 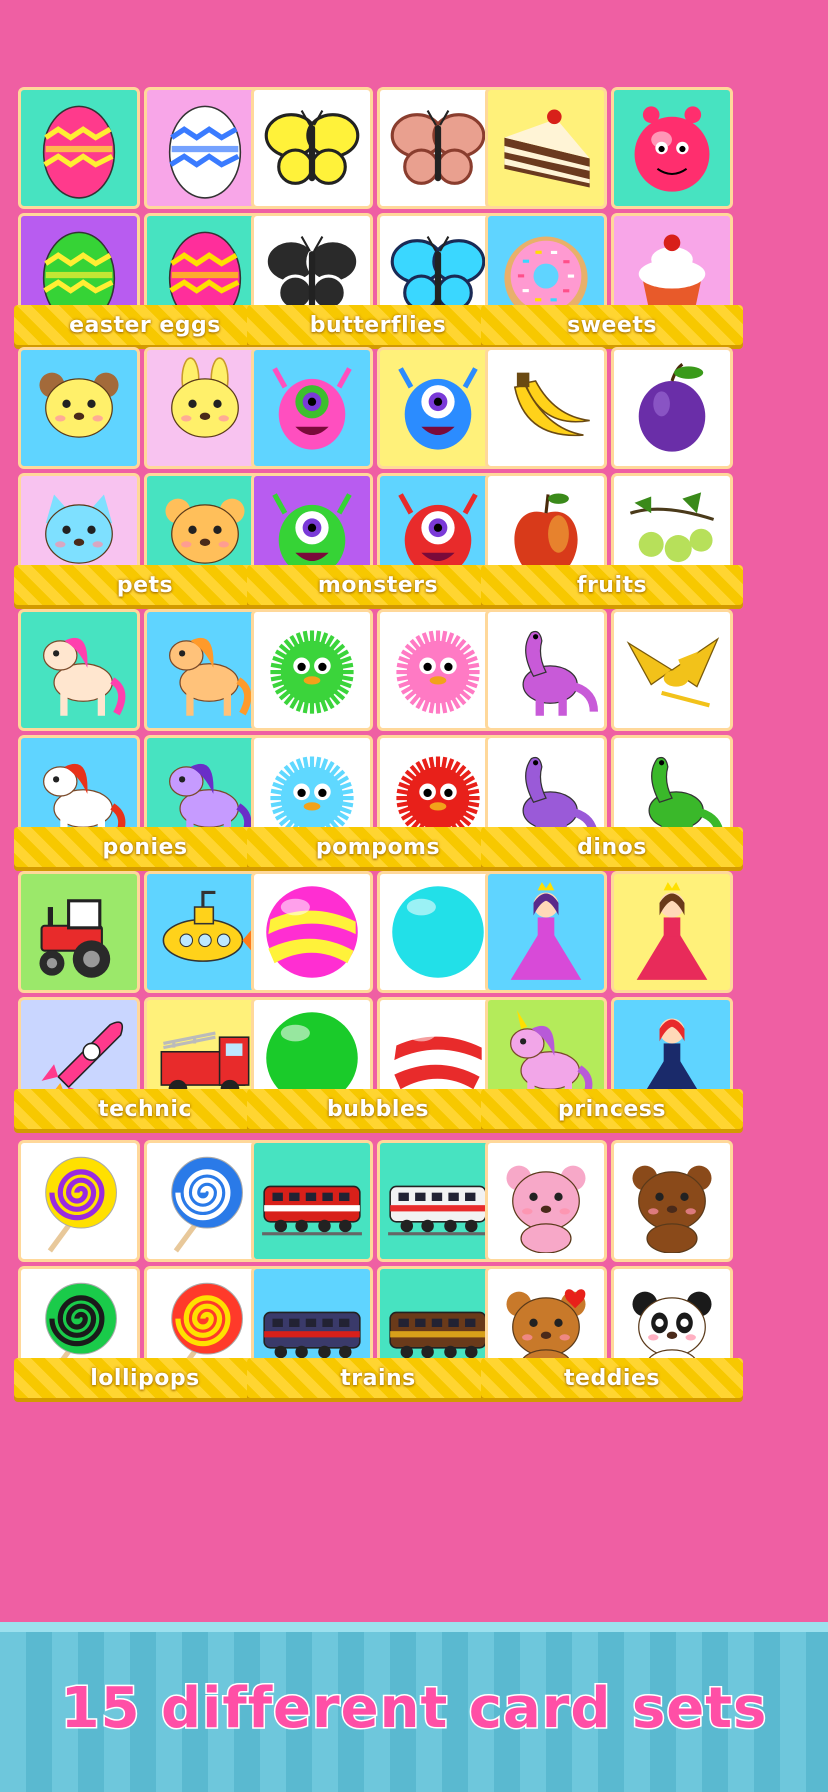 I want to click on card-set-label: pets, so click(x=145, y=585).